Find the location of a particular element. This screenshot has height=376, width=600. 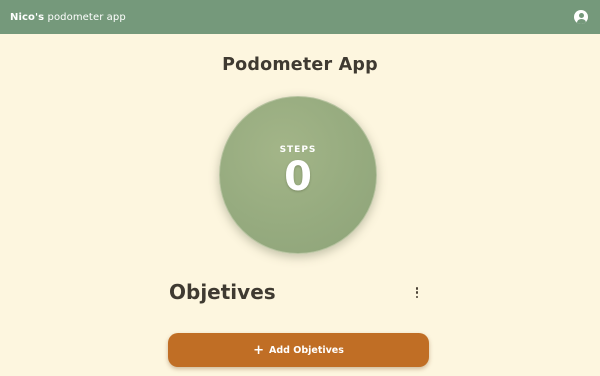

steps-counter-circle: STEPS 0 is located at coordinates (298, 175).